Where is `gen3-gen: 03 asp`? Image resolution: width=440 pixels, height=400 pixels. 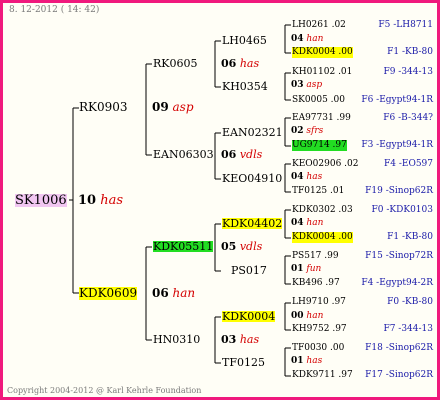 gen3-gen: 03 asp is located at coordinates (306, 85).